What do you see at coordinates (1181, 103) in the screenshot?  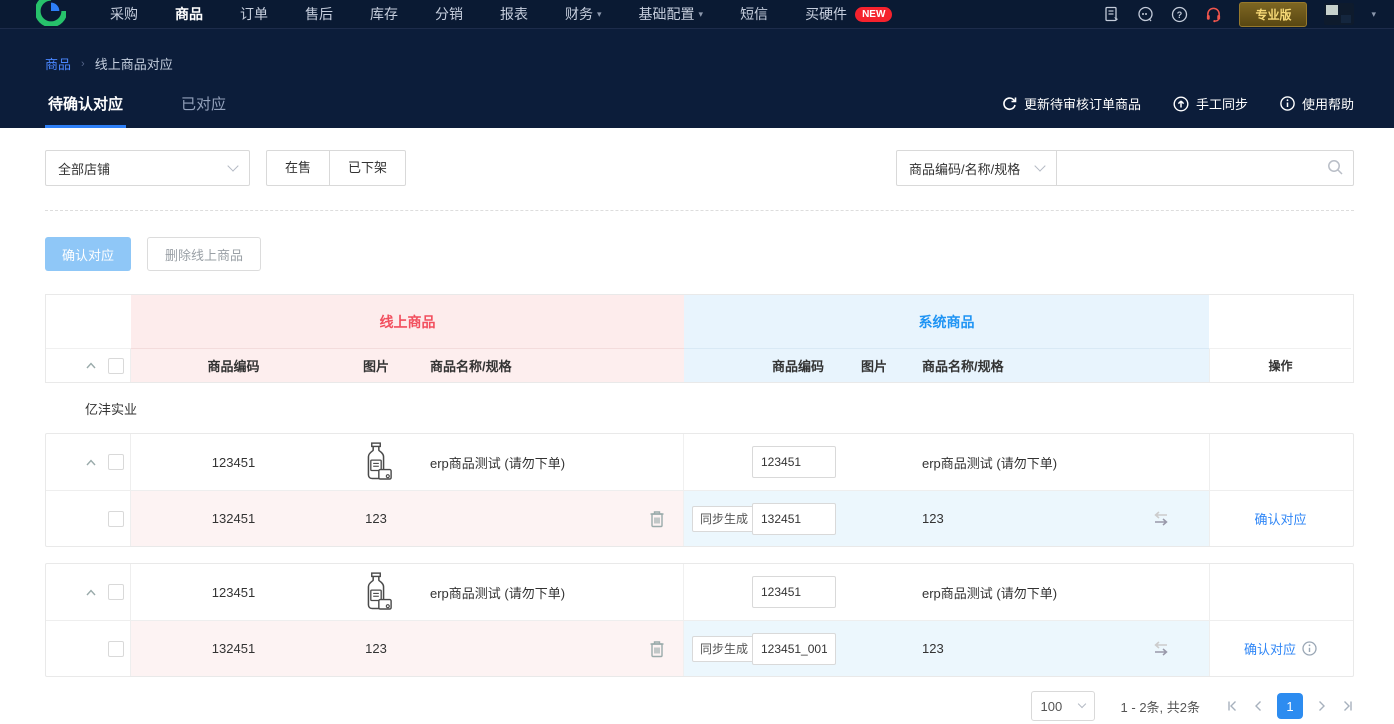 I see `sync-upload-icon` at bounding box center [1181, 103].